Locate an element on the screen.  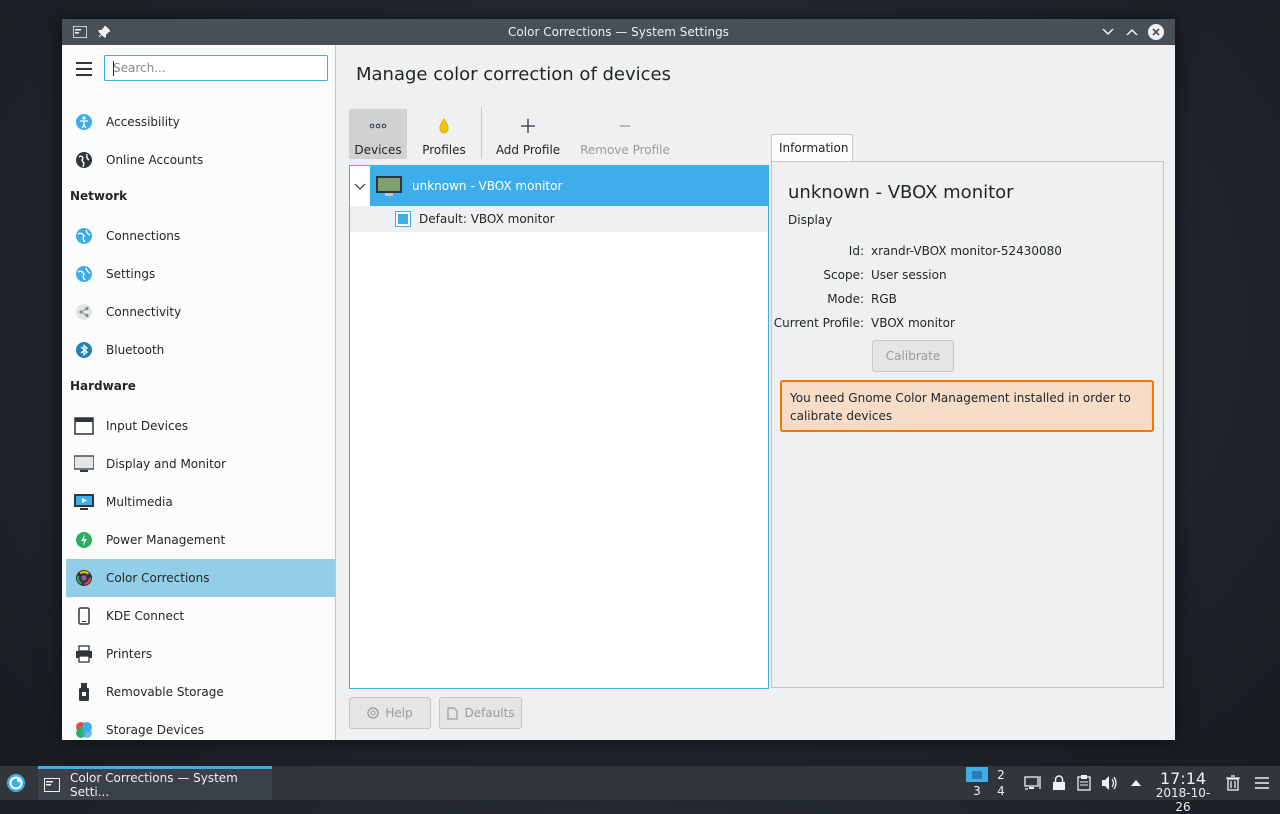
sidebar-item-display-and-monitor: Display and Monitor is located at coordinates (200, 464).